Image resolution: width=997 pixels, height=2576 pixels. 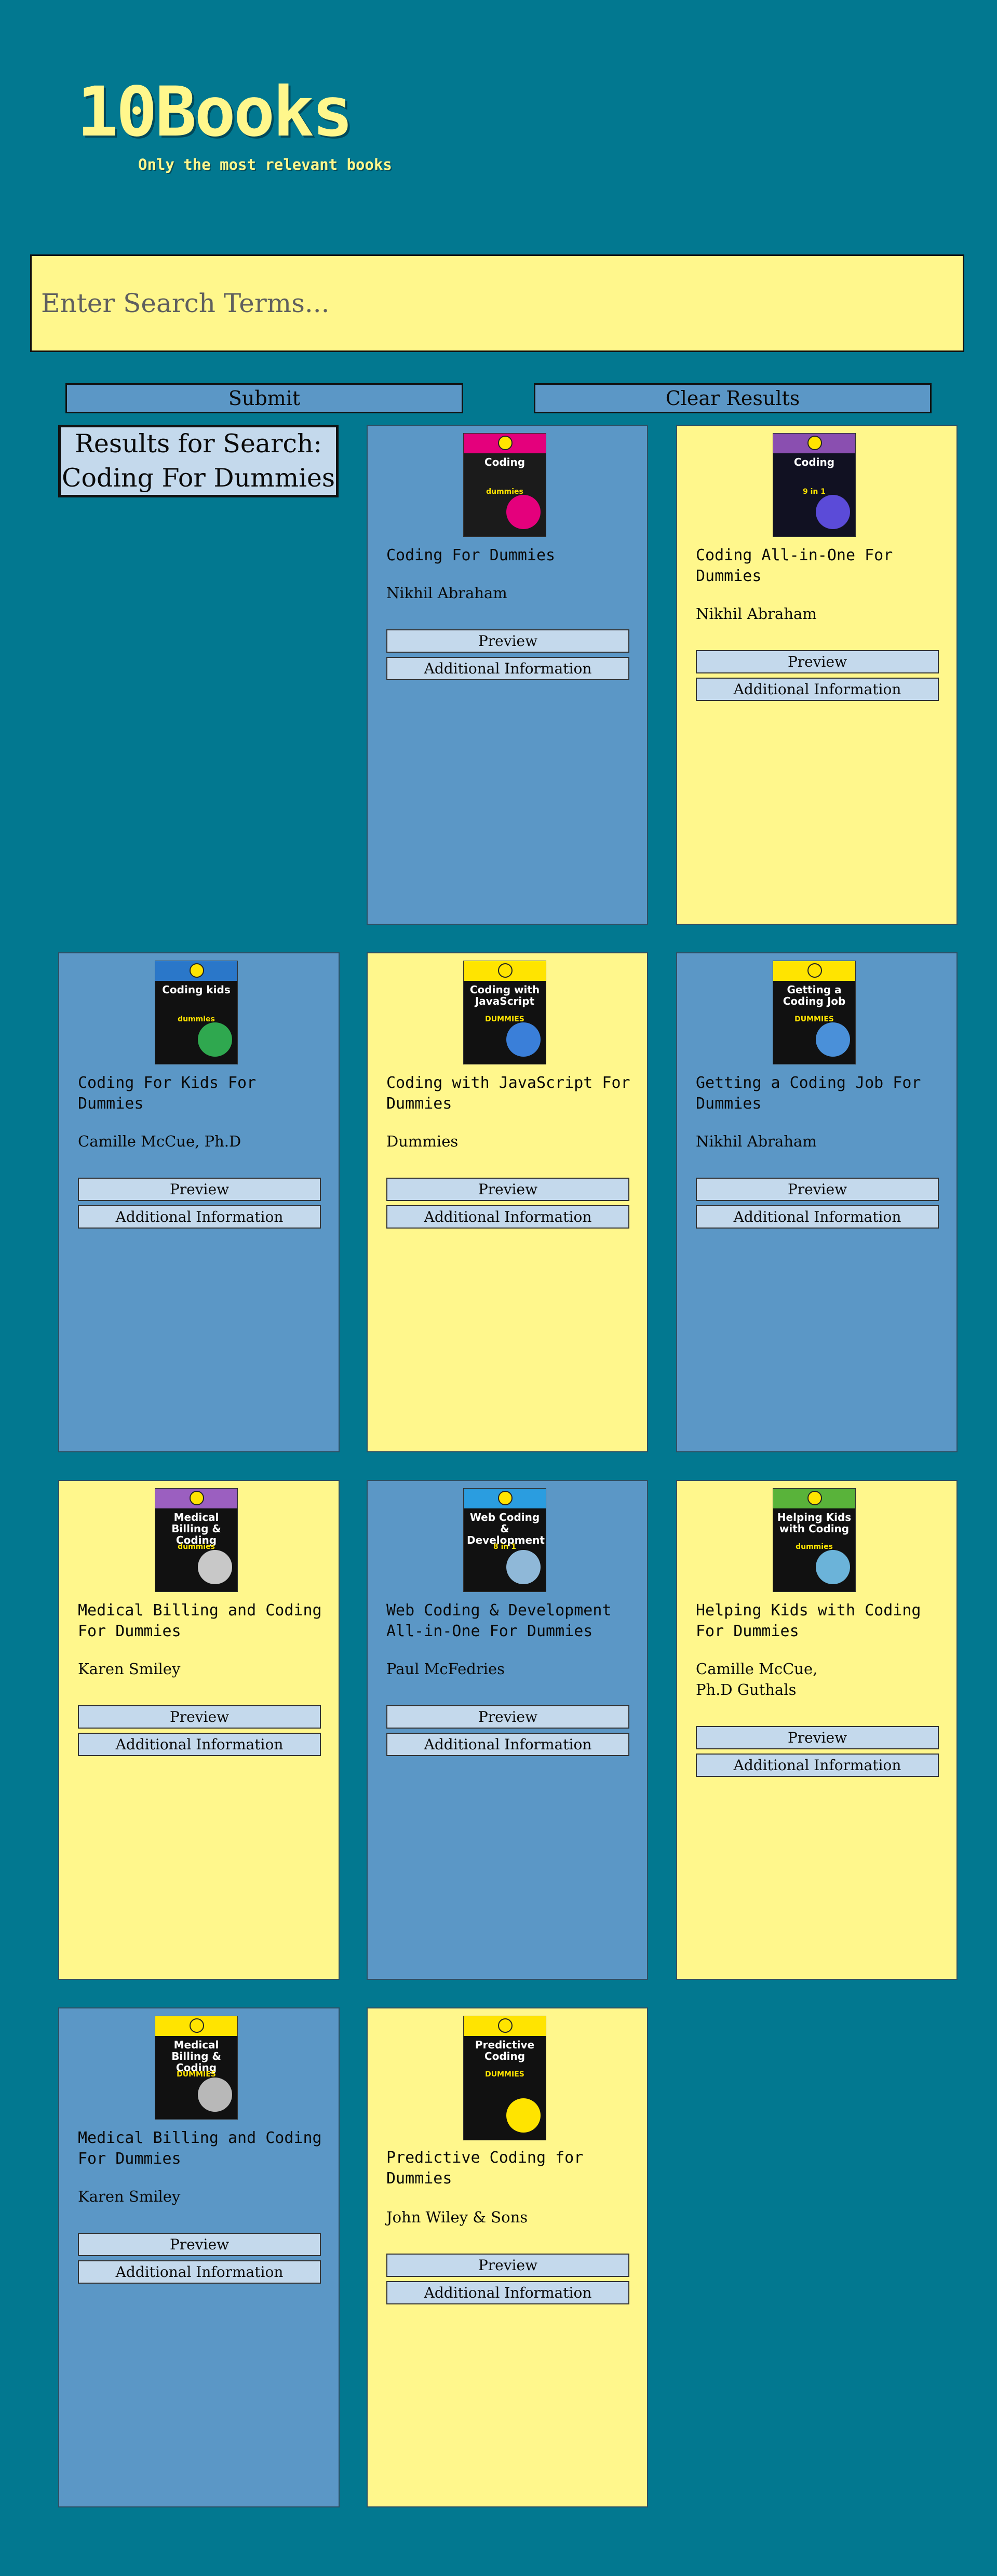 I want to click on cover-title: Web Coding & Development, so click(x=506, y=1528).